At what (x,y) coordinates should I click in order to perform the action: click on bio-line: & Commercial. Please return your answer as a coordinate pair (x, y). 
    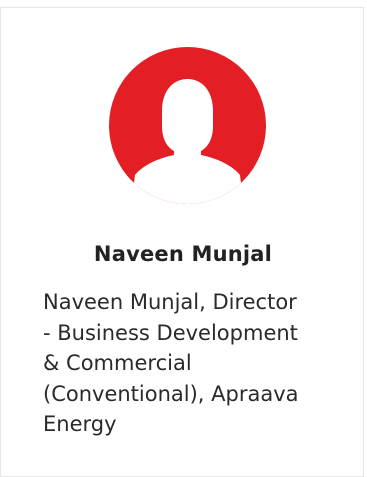
    Looking at the image, I should click on (117, 363).